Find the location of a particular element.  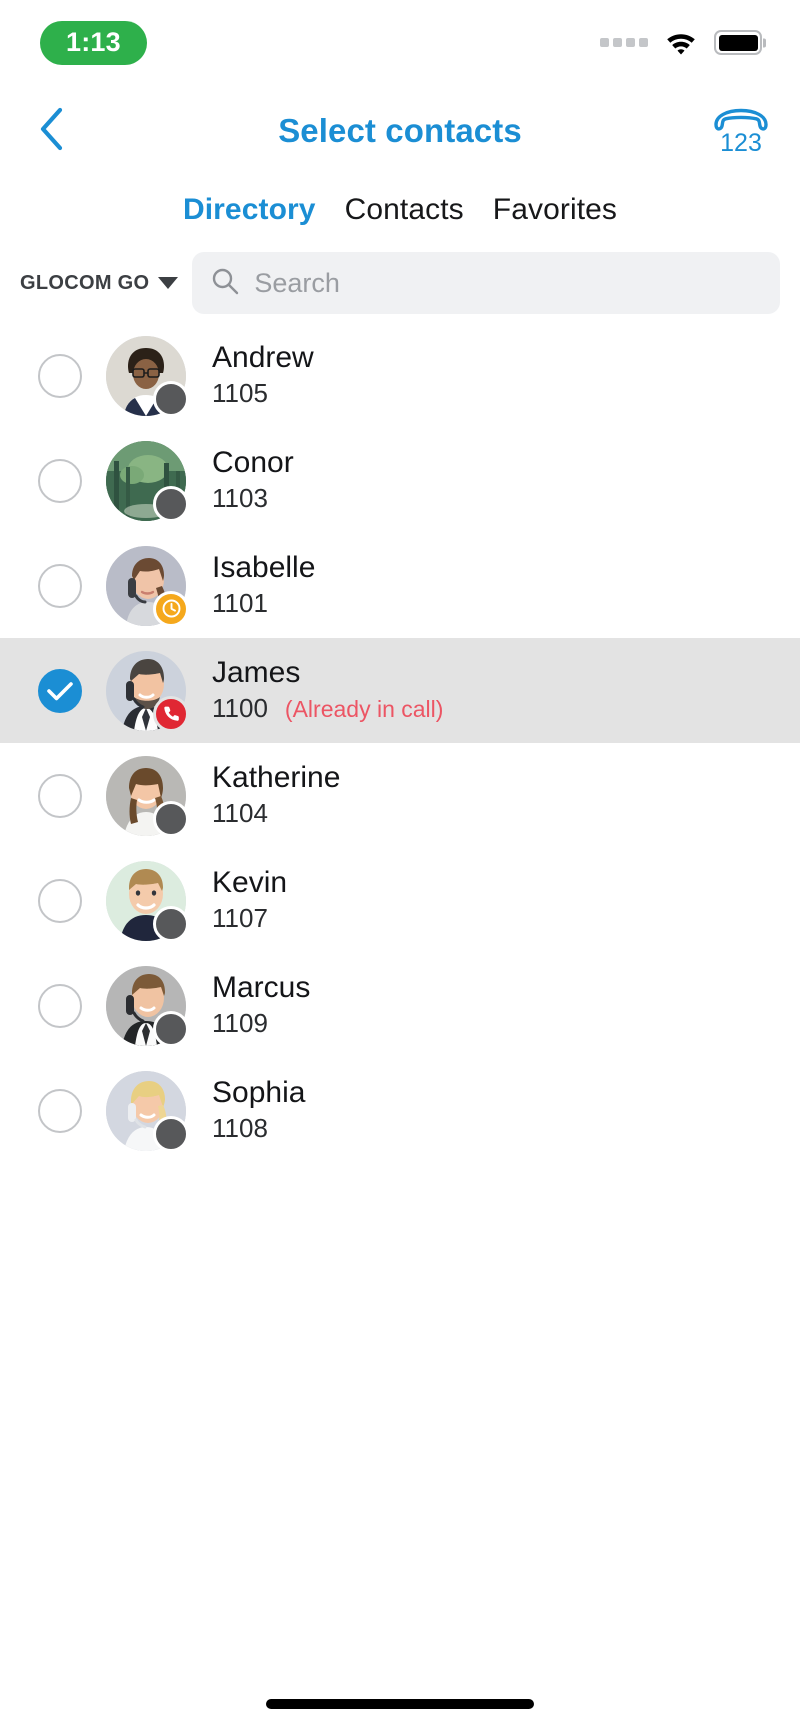

contact-name: Kevin is located at coordinates (250, 882).